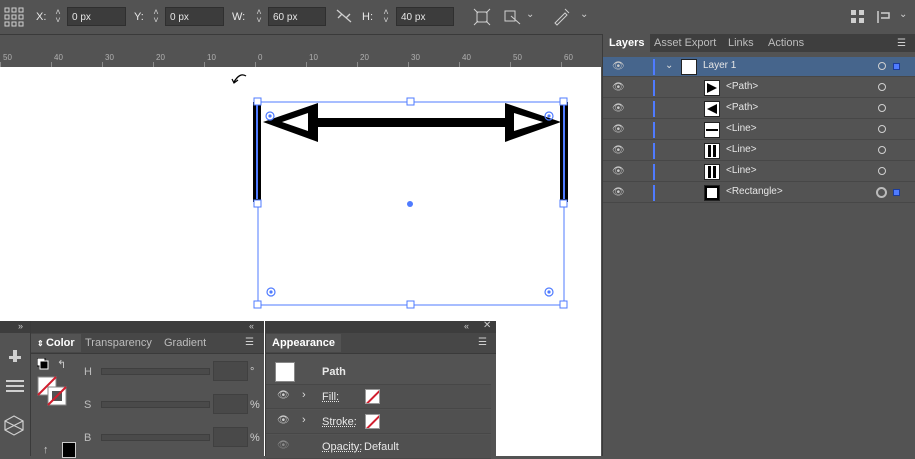  What do you see at coordinates (96, 16) in the screenshot?
I see `x-field: 0 px` at bounding box center [96, 16].